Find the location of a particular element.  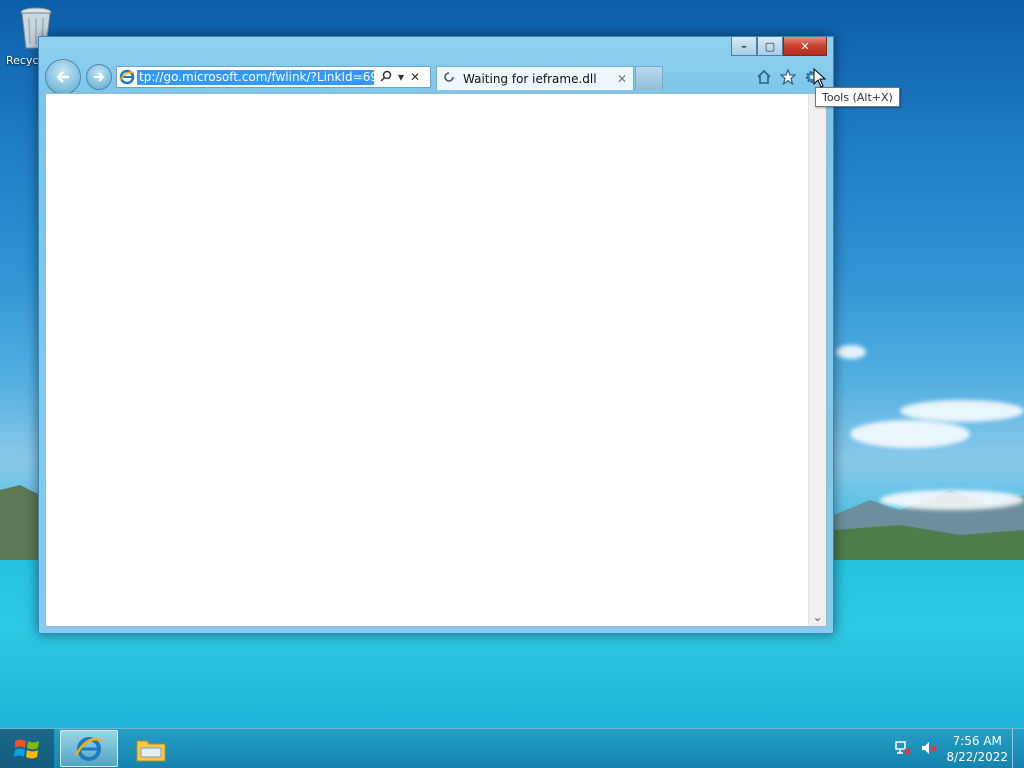

show-desktop-button is located at coordinates (1018, 748).